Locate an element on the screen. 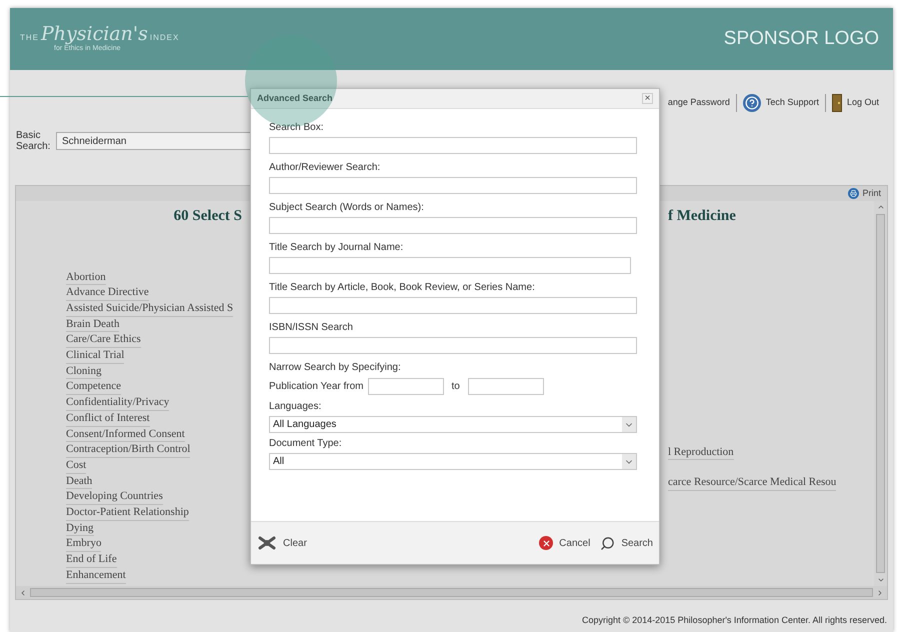  top-link: Log Out is located at coordinates (862, 103).